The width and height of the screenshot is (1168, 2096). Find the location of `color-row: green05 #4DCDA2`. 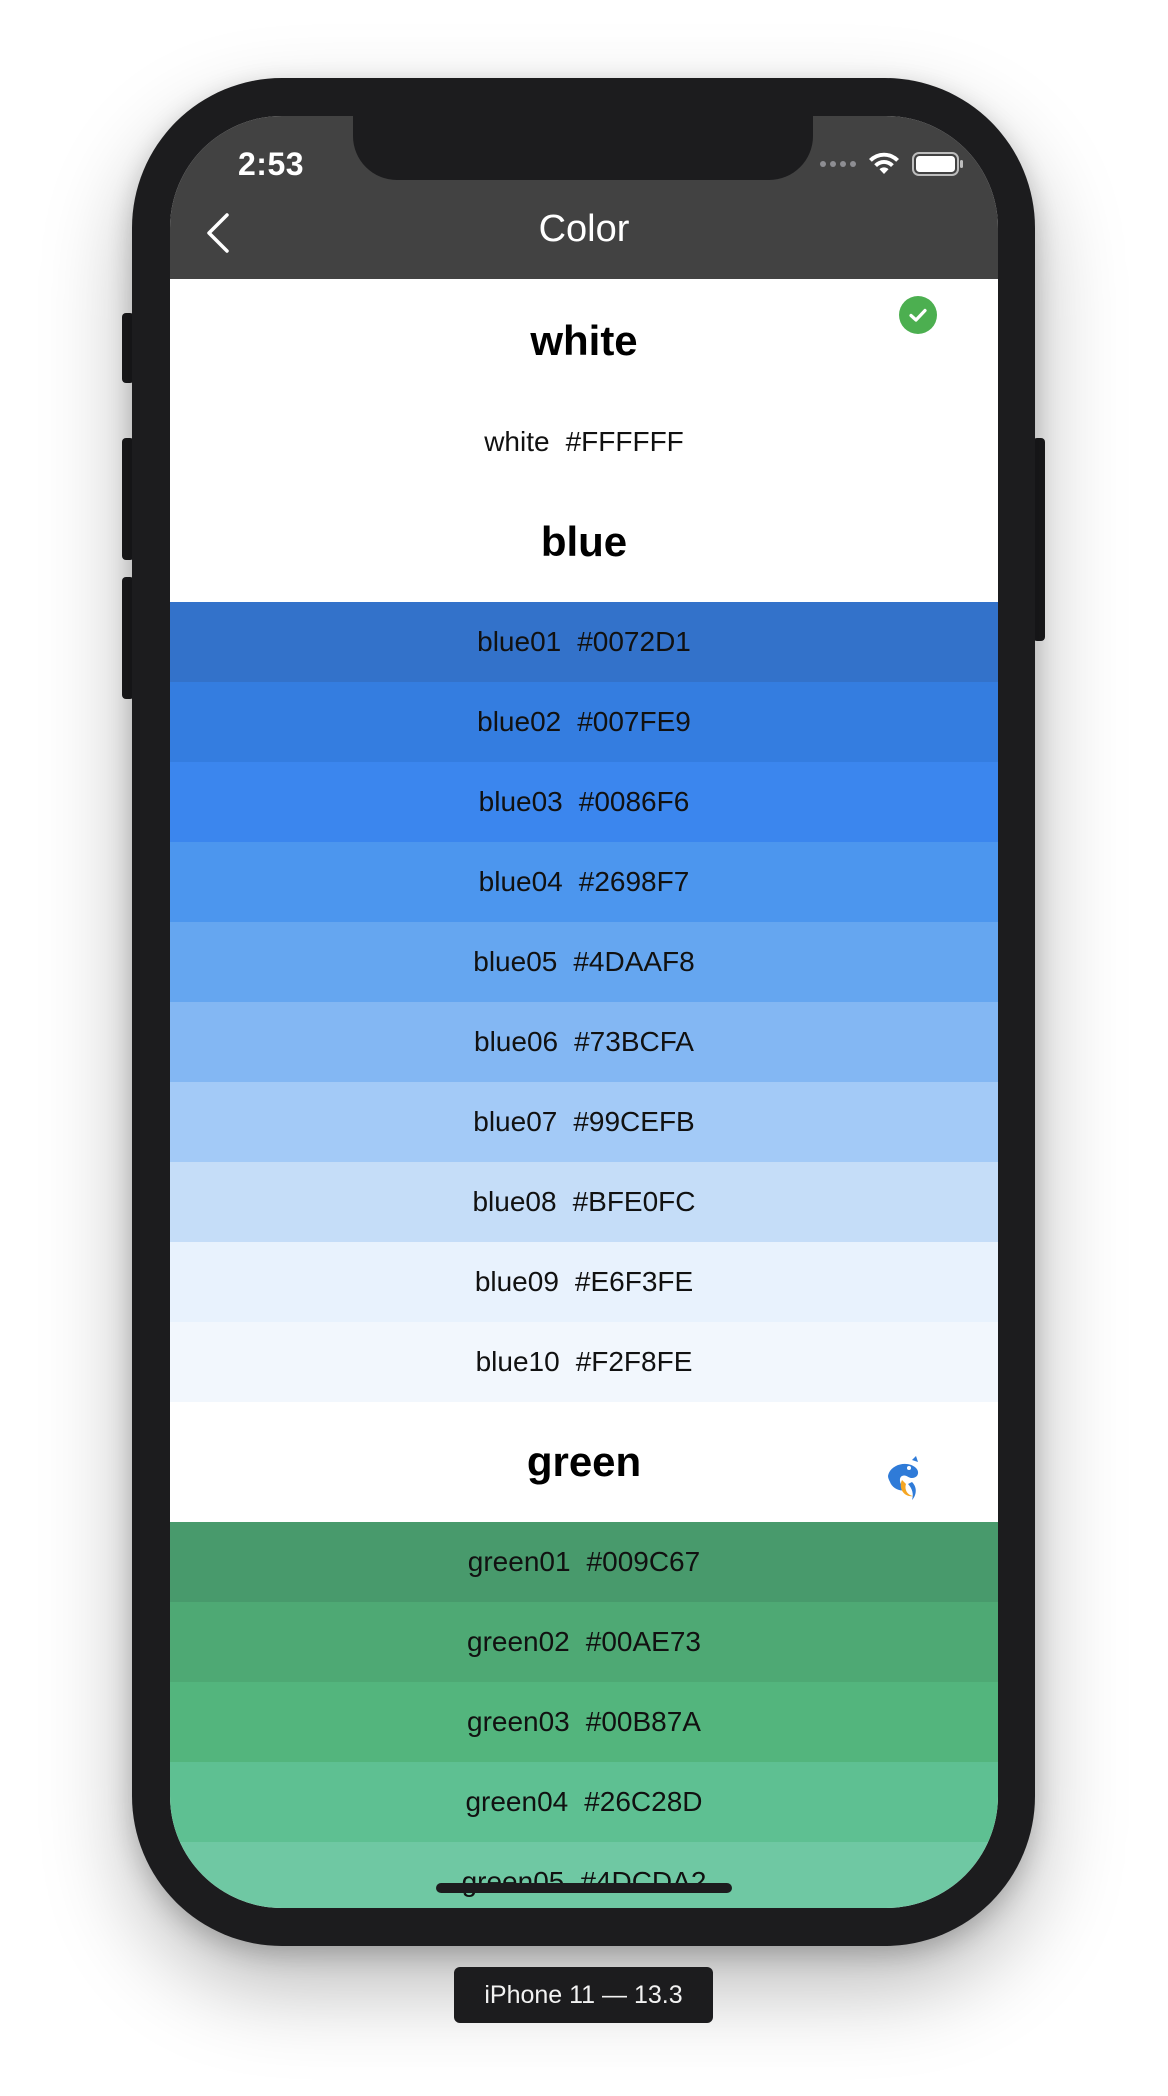

color-row: green05 #4DCDA2 is located at coordinates (584, 1875).